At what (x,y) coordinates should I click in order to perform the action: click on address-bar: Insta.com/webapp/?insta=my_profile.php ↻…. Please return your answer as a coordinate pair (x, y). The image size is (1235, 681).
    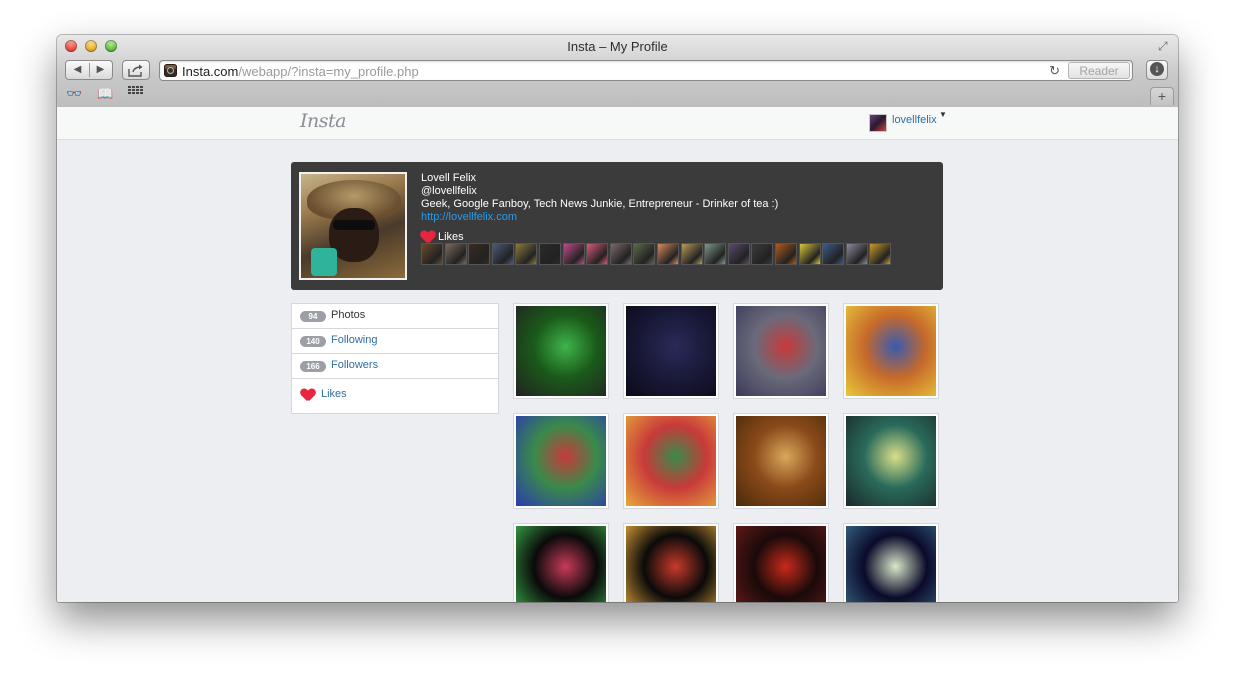
    Looking at the image, I should click on (646, 70).